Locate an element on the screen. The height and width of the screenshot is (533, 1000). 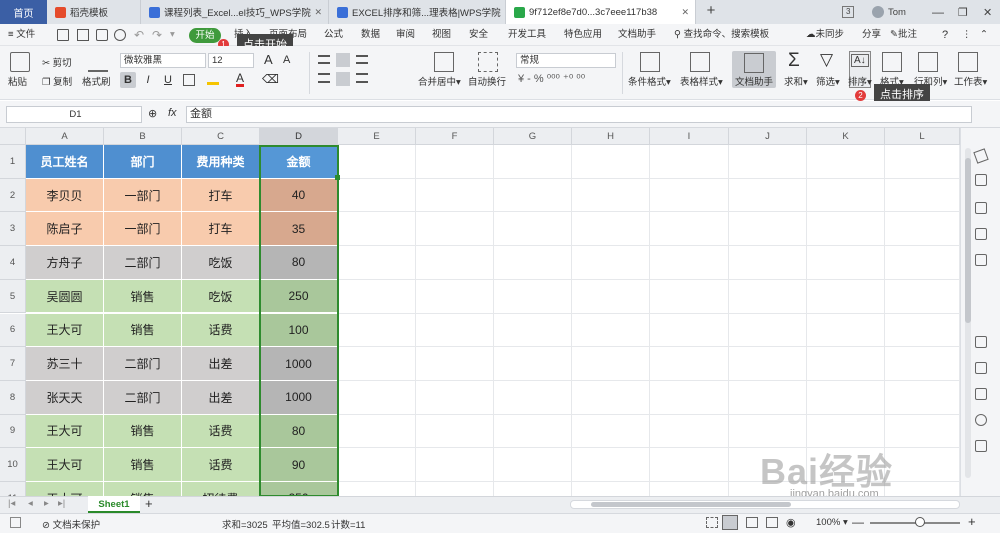
zoom-slider-thumb is located at coordinates (920, 522).